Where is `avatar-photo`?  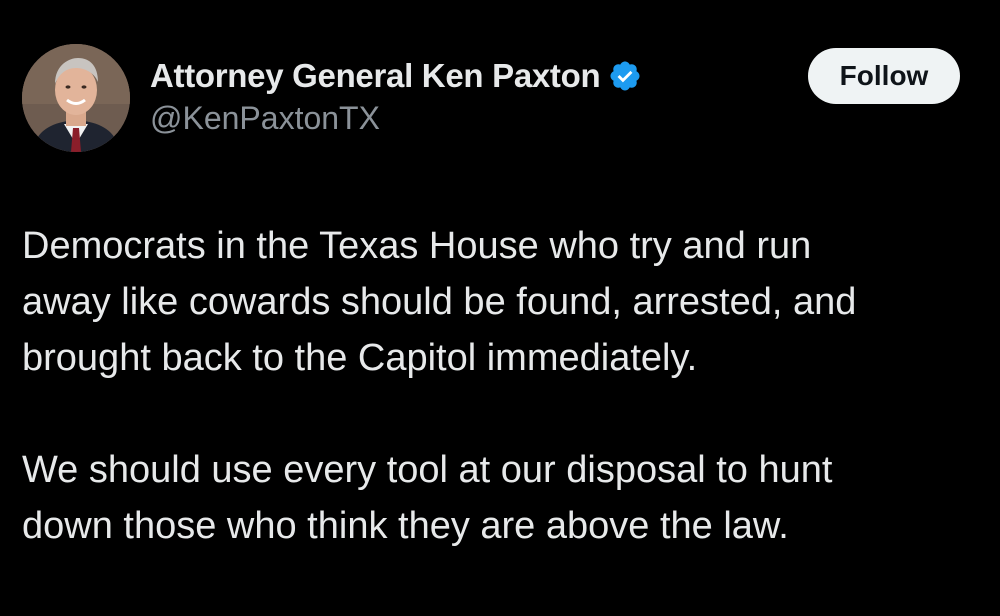 avatar-photo is located at coordinates (76, 98).